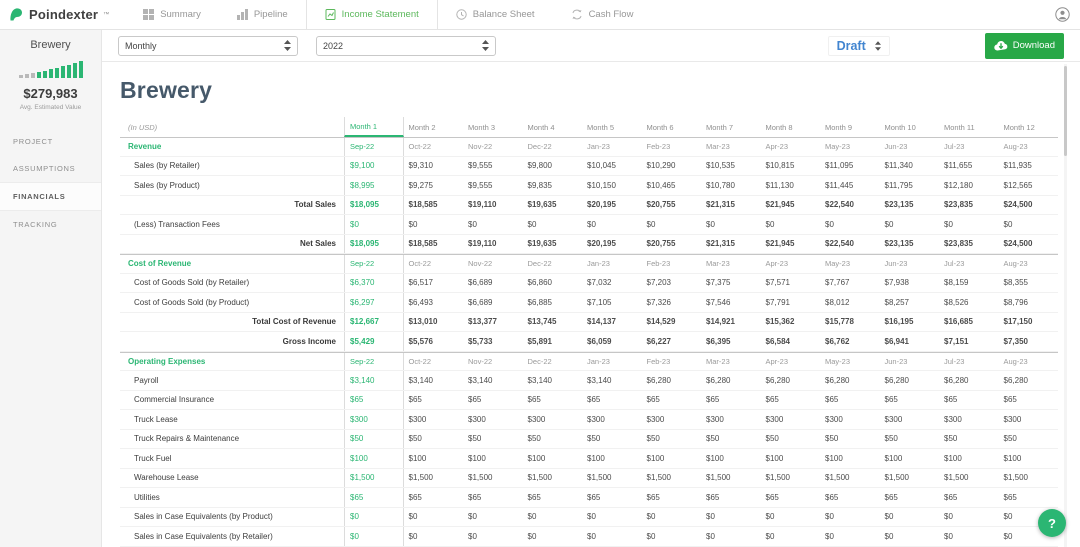 The width and height of the screenshot is (1080, 547). I want to click on date-header-cell: Apr-23, so click(777, 264).